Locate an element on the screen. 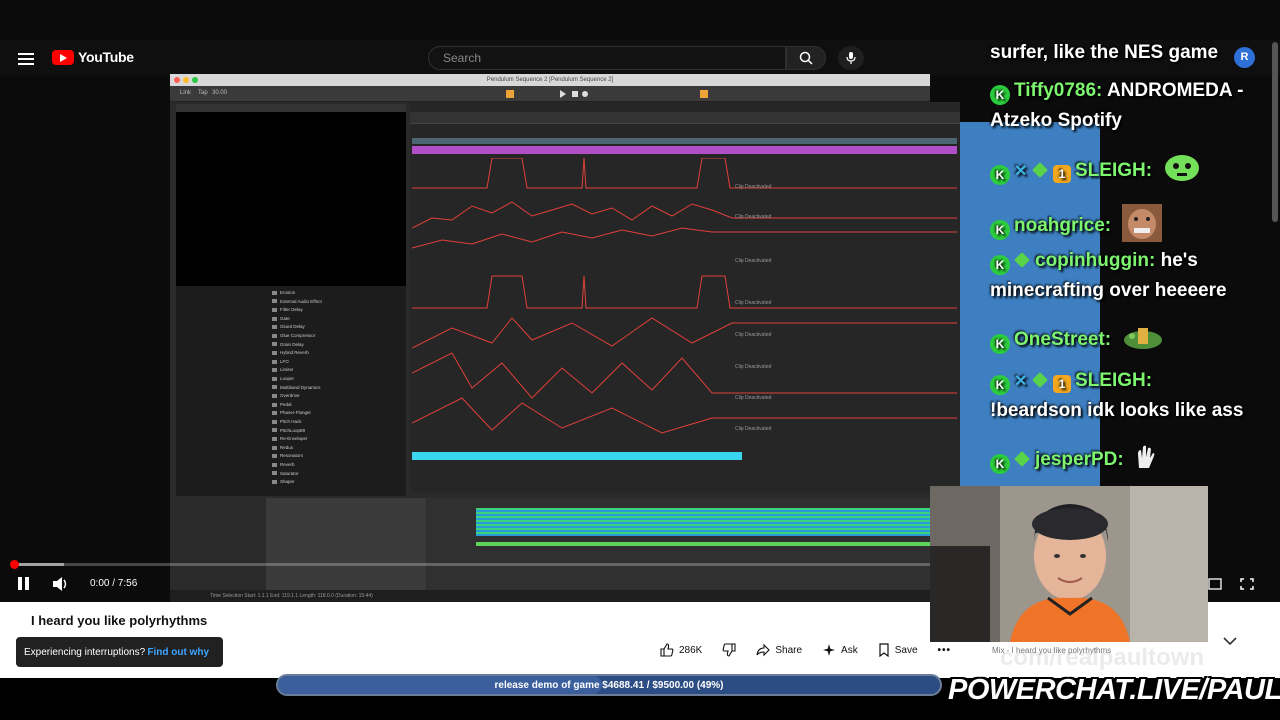 This screenshot has width=1280, height=720. fullscreen-icon is located at coordinates (1247, 584).